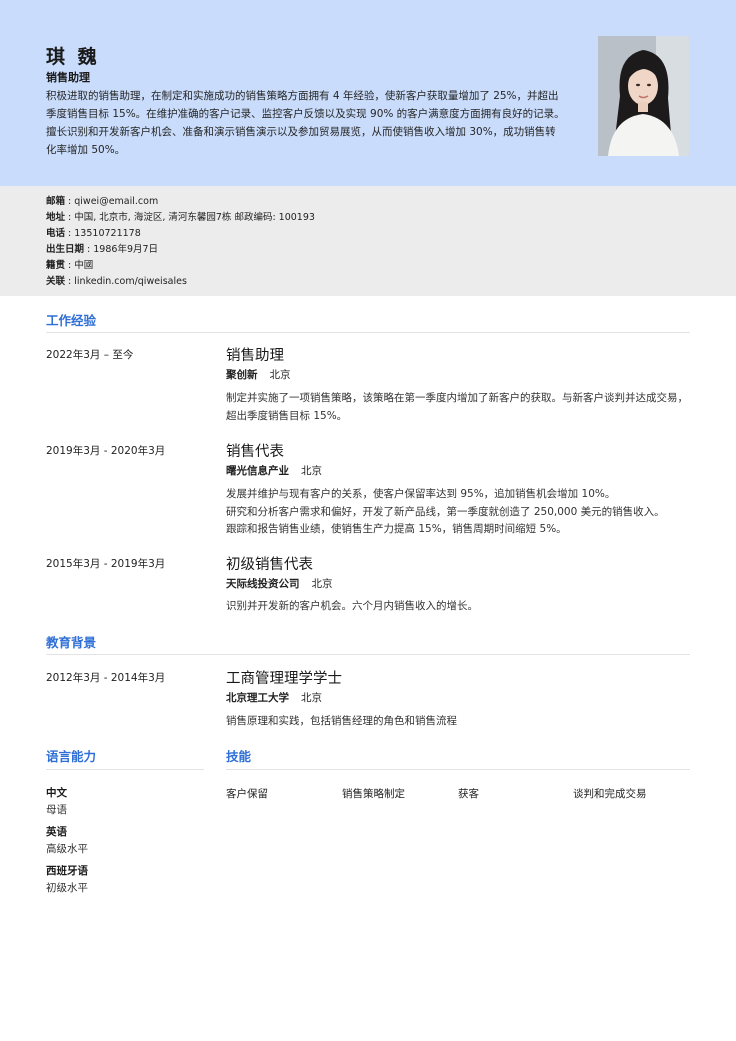 This screenshot has height=1041, width=736. I want to click on experience-3-desc: 识别并开发新的客户机会。六个月内销售收入的增长。, so click(352, 606).